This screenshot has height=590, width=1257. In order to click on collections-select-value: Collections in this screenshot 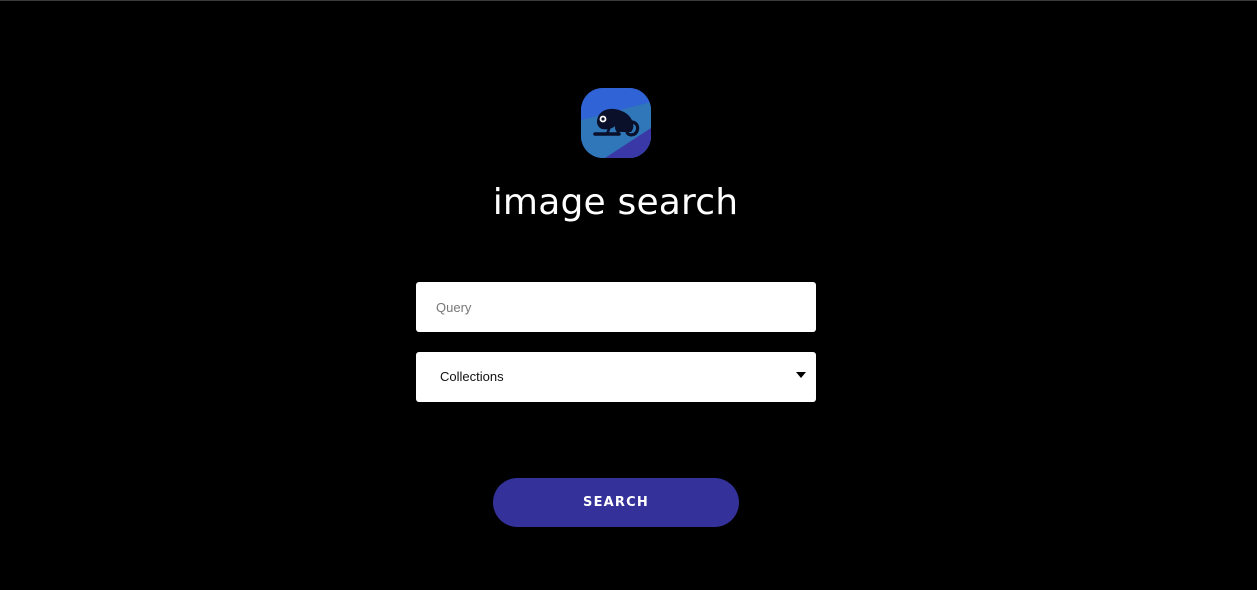, I will do `click(472, 376)`.